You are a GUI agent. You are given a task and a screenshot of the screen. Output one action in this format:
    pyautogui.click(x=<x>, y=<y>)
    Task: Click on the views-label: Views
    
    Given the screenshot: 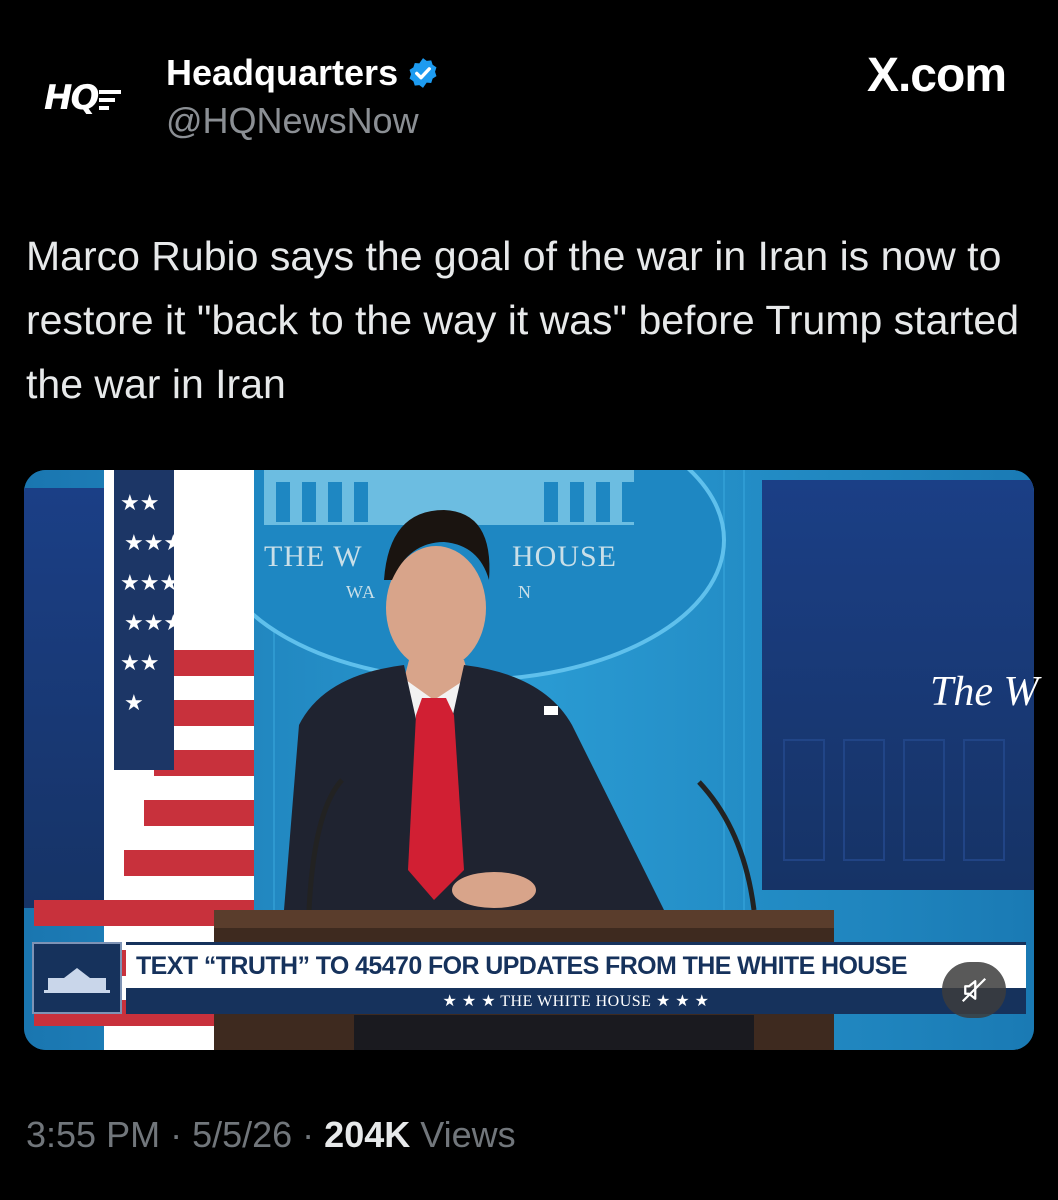 What is the action you would take?
    pyautogui.click(x=463, y=1134)
    